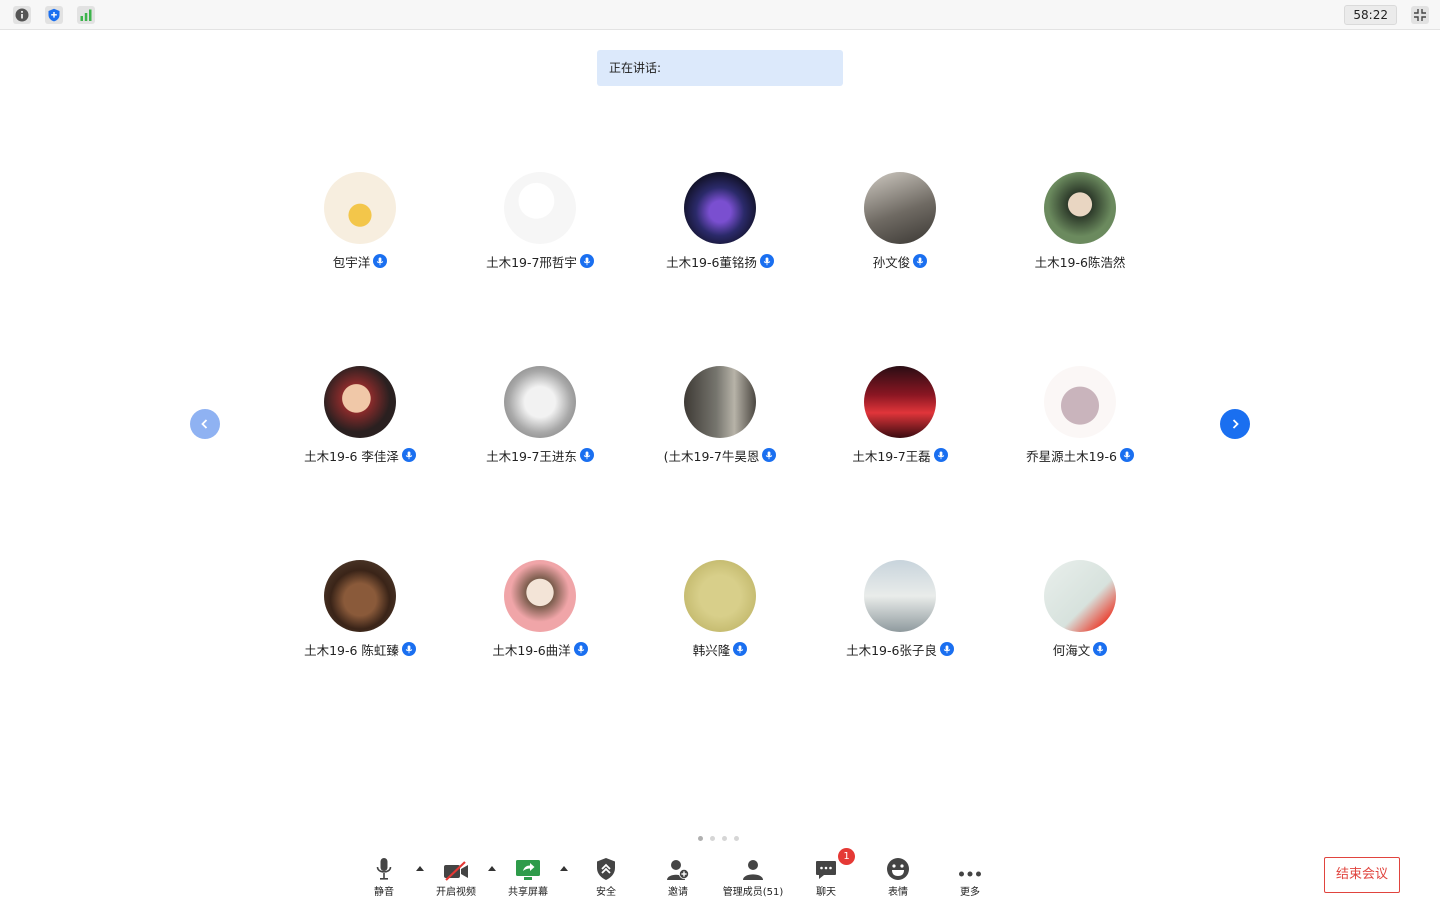 Image resolution: width=1440 pixels, height=900 pixels. Describe the element at coordinates (1071, 456) in the screenshot. I see `participant-name: 乔星源土木19-6` at that location.